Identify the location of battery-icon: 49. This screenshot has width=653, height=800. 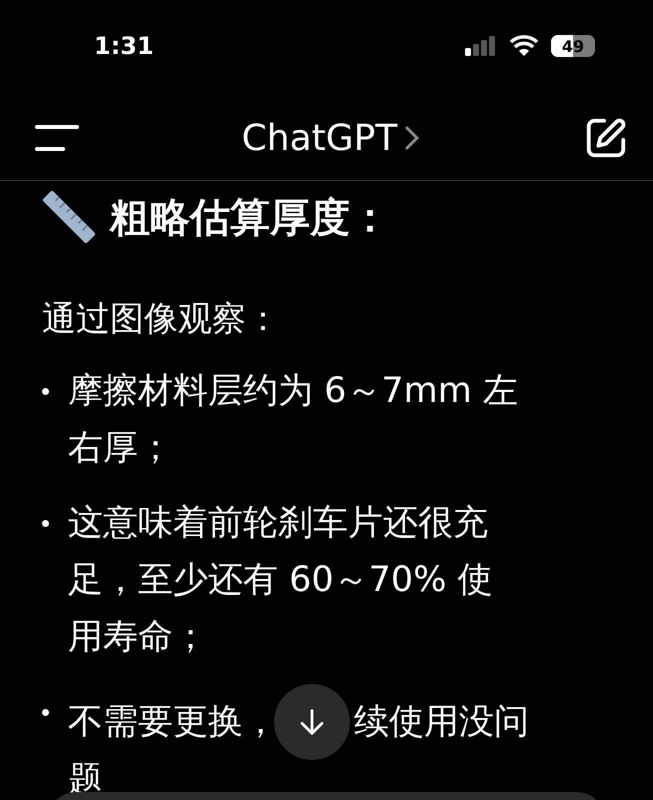
(573, 46).